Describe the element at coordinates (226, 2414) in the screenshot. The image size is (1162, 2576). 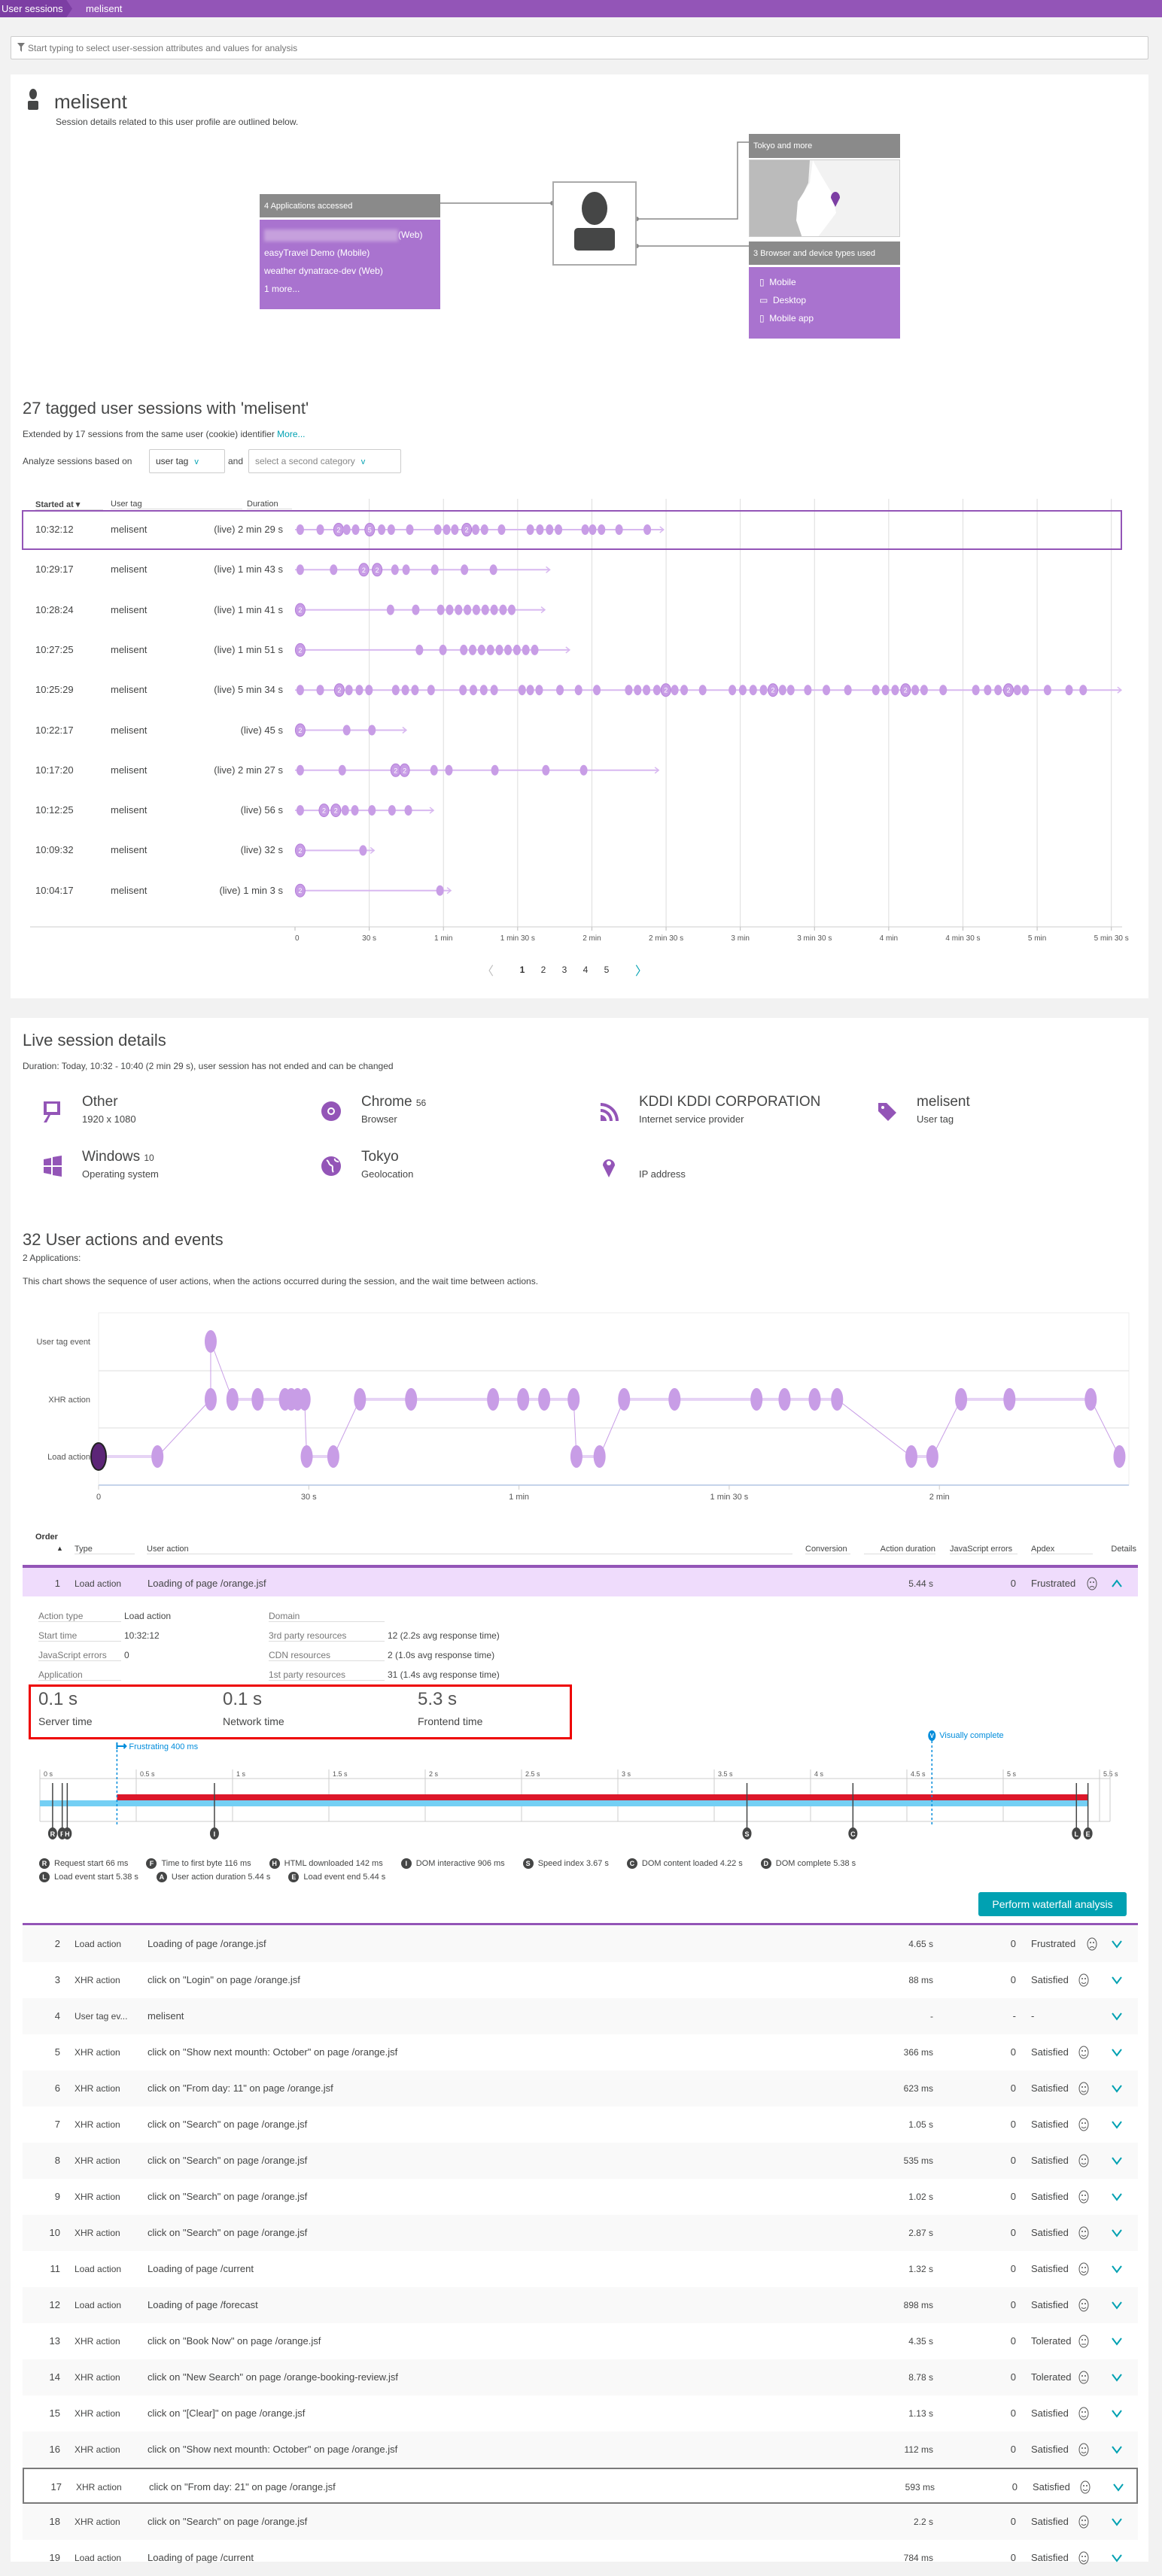
I see `action-name: click on "[Clear]" on page /orange.jsf` at that location.